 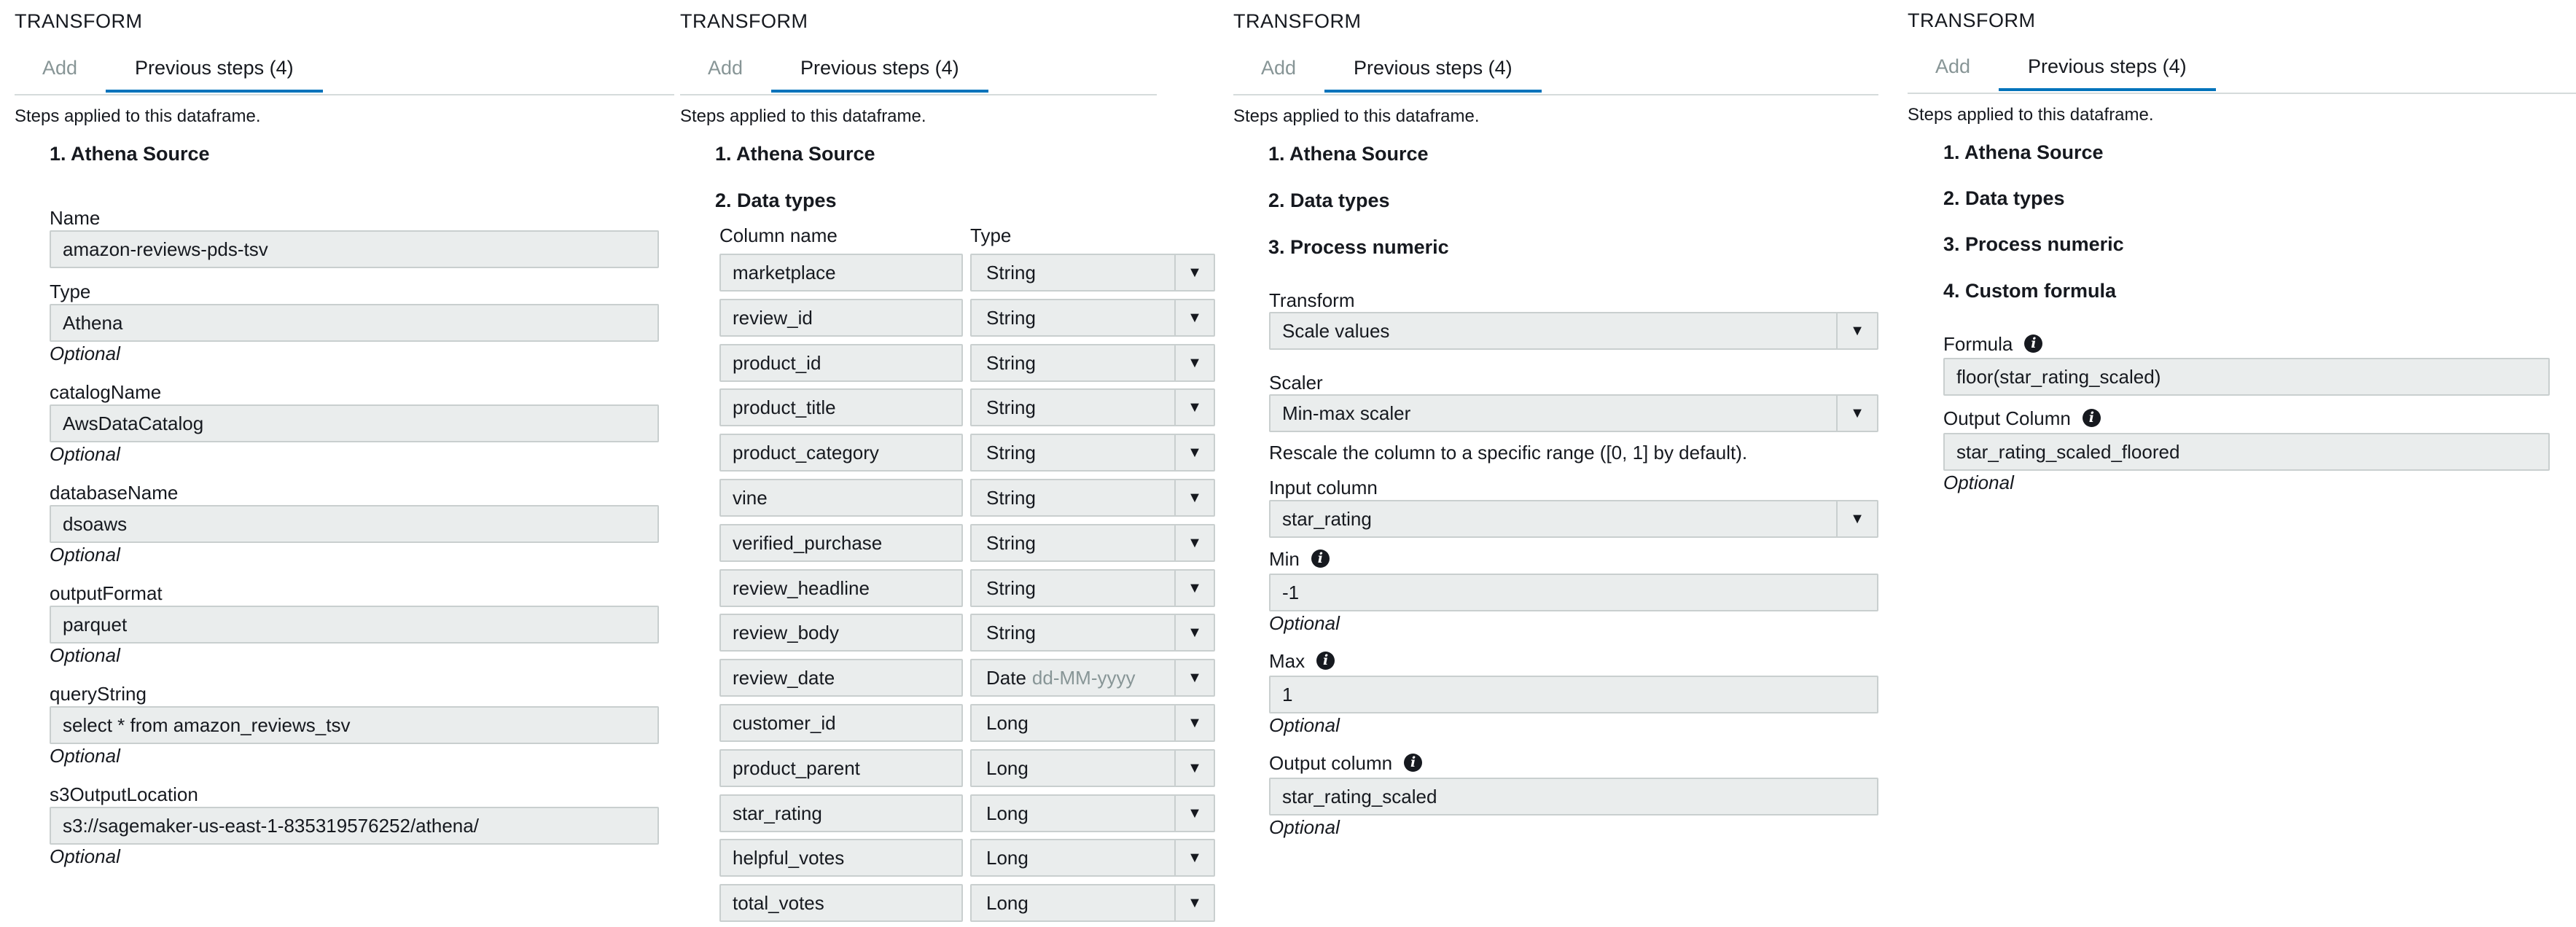 I want to click on scaler-select-value: Min-max scaler, so click(x=1346, y=413).